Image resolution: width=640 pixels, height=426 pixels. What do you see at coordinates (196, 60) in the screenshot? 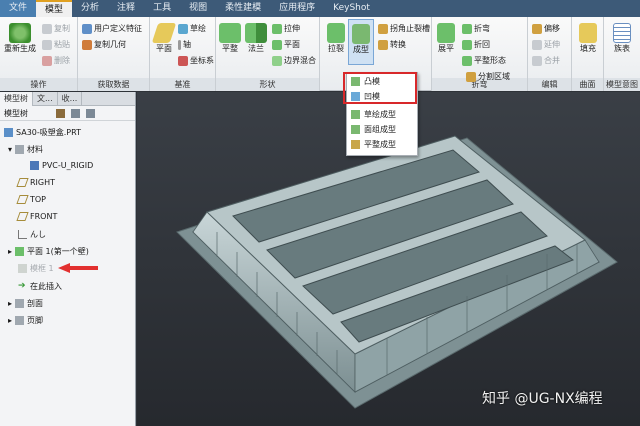
I see `csys-button: 坐标系` at bounding box center [196, 60].